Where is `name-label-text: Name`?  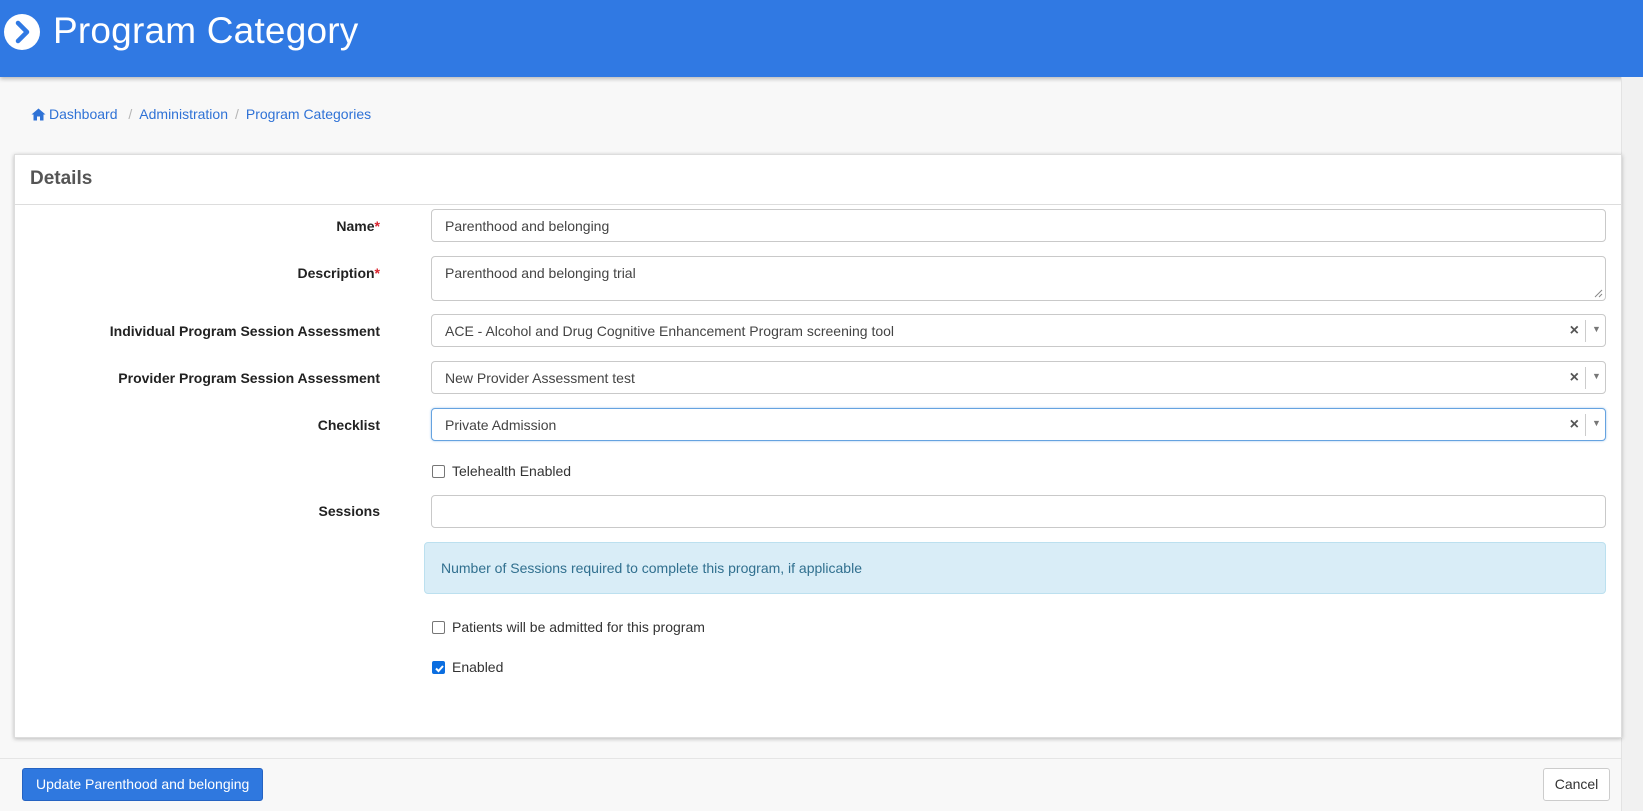
name-label-text: Name is located at coordinates (355, 226).